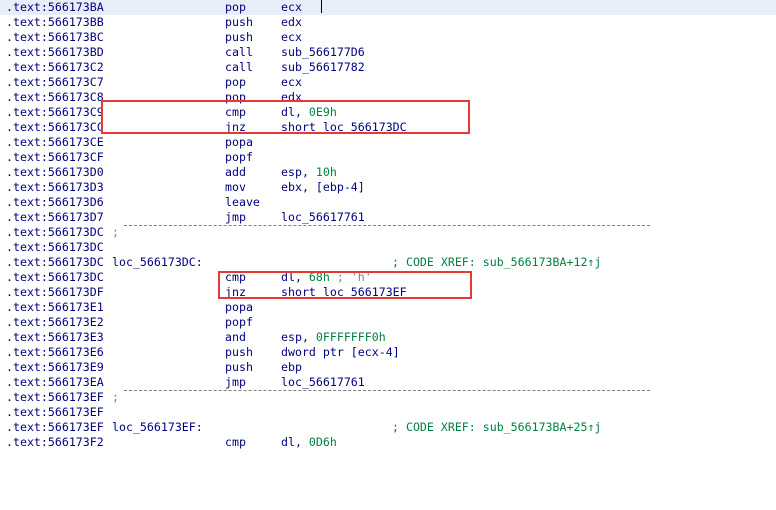  Describe the element at coordinates (388, 247) in the screenshot. I see `listing-line: .text:566173DC` at that location.